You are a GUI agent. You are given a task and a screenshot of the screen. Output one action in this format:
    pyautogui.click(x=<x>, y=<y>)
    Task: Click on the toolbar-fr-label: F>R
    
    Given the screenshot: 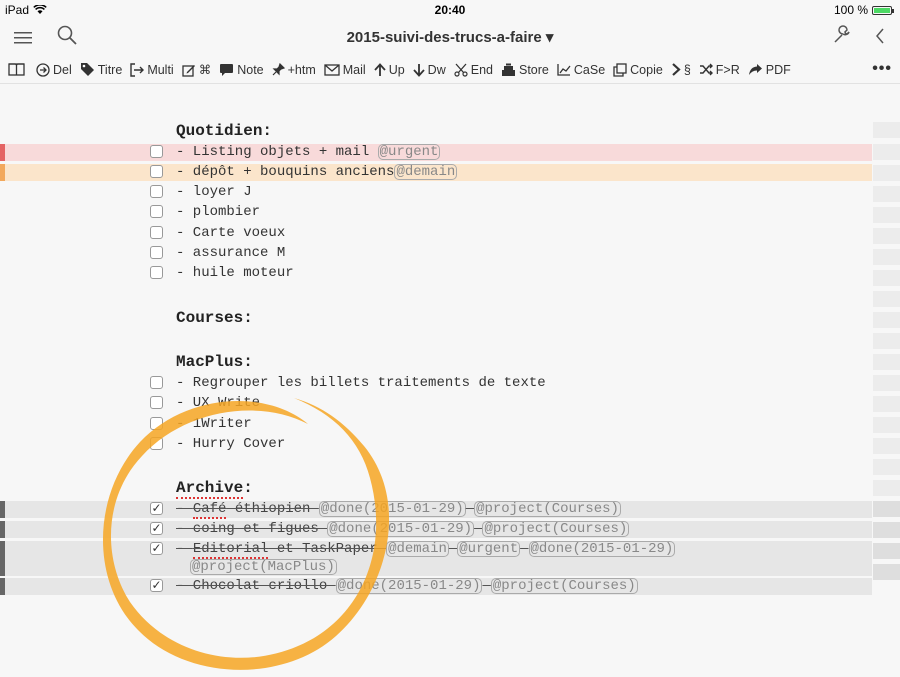 What is the action you would take?
    pyautogui.click(x=727, y=69)
    